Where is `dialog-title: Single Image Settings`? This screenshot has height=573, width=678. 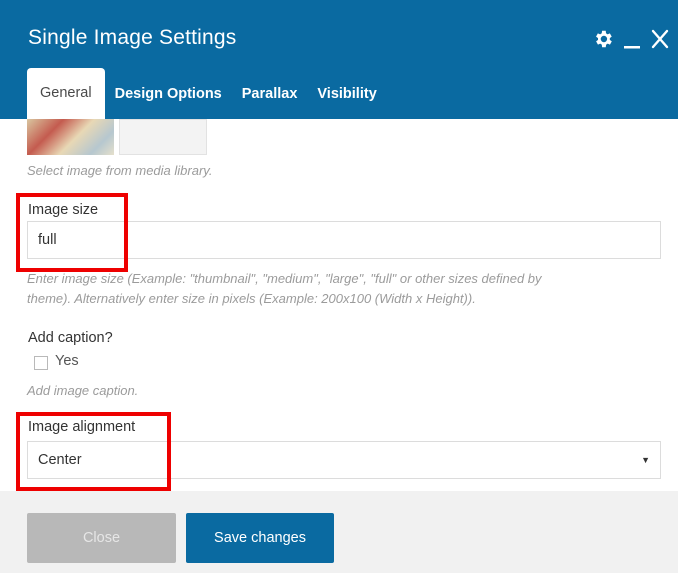
dialog-title: Single Image Settings is located at coordinates (132, 37).